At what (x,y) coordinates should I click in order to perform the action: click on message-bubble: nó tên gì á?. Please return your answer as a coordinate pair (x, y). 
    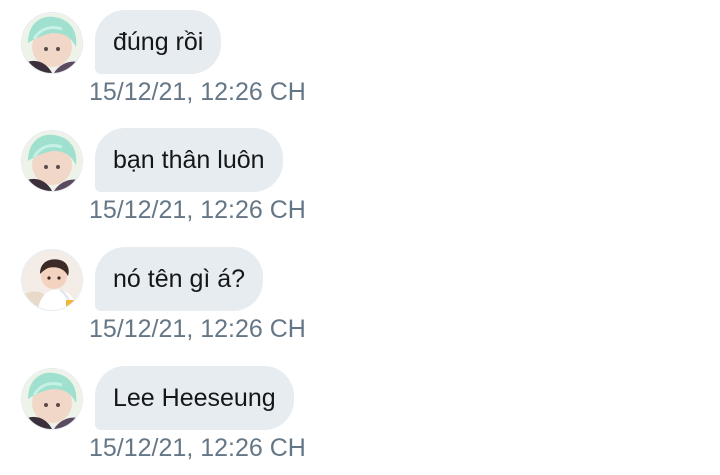
    Looking at the image, I should click on (179, 279).